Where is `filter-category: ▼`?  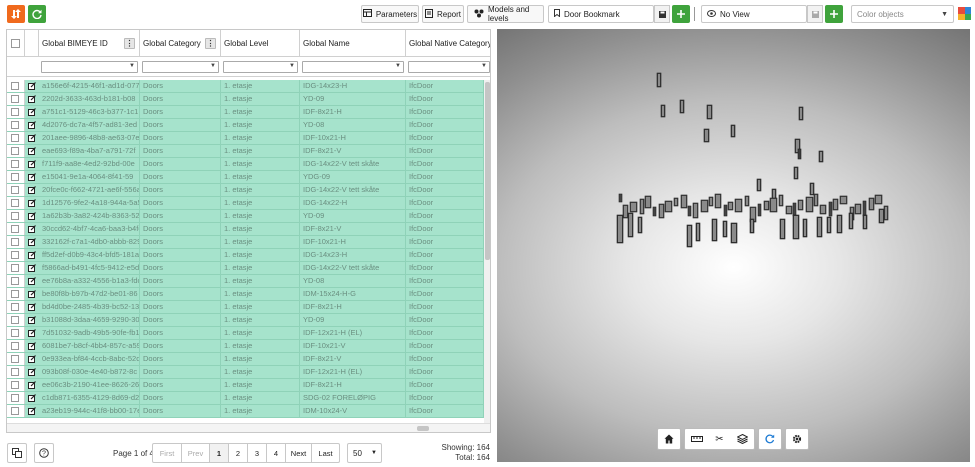
filter-category: ▼ is located at coordinates (180, 67).